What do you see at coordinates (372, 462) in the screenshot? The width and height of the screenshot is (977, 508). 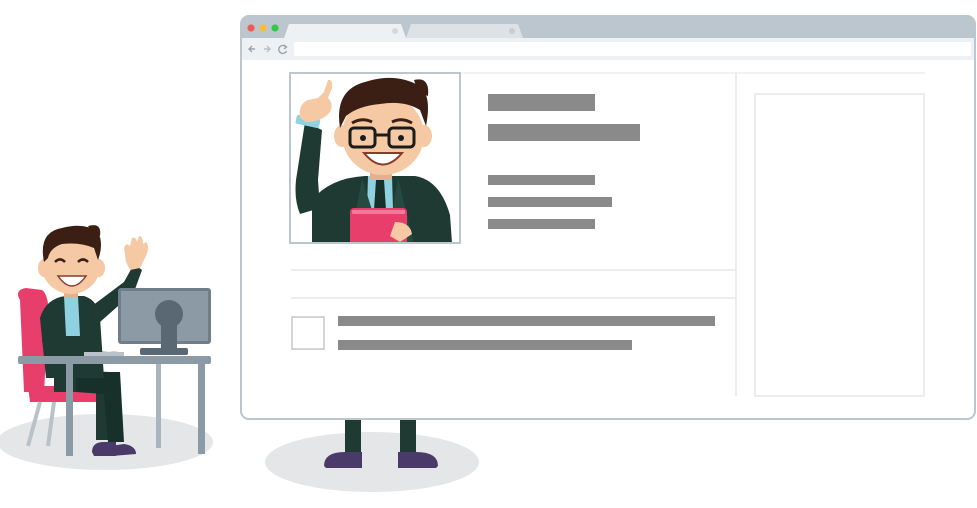 I see `ground-shadow-center` at bounding box center [372, 462].